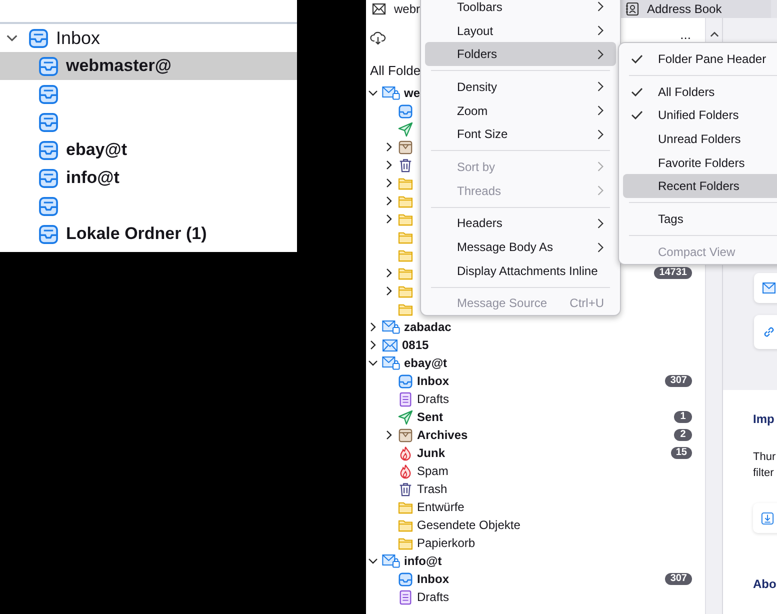  I want to click on folder-label: 0815, so click(415, 345).